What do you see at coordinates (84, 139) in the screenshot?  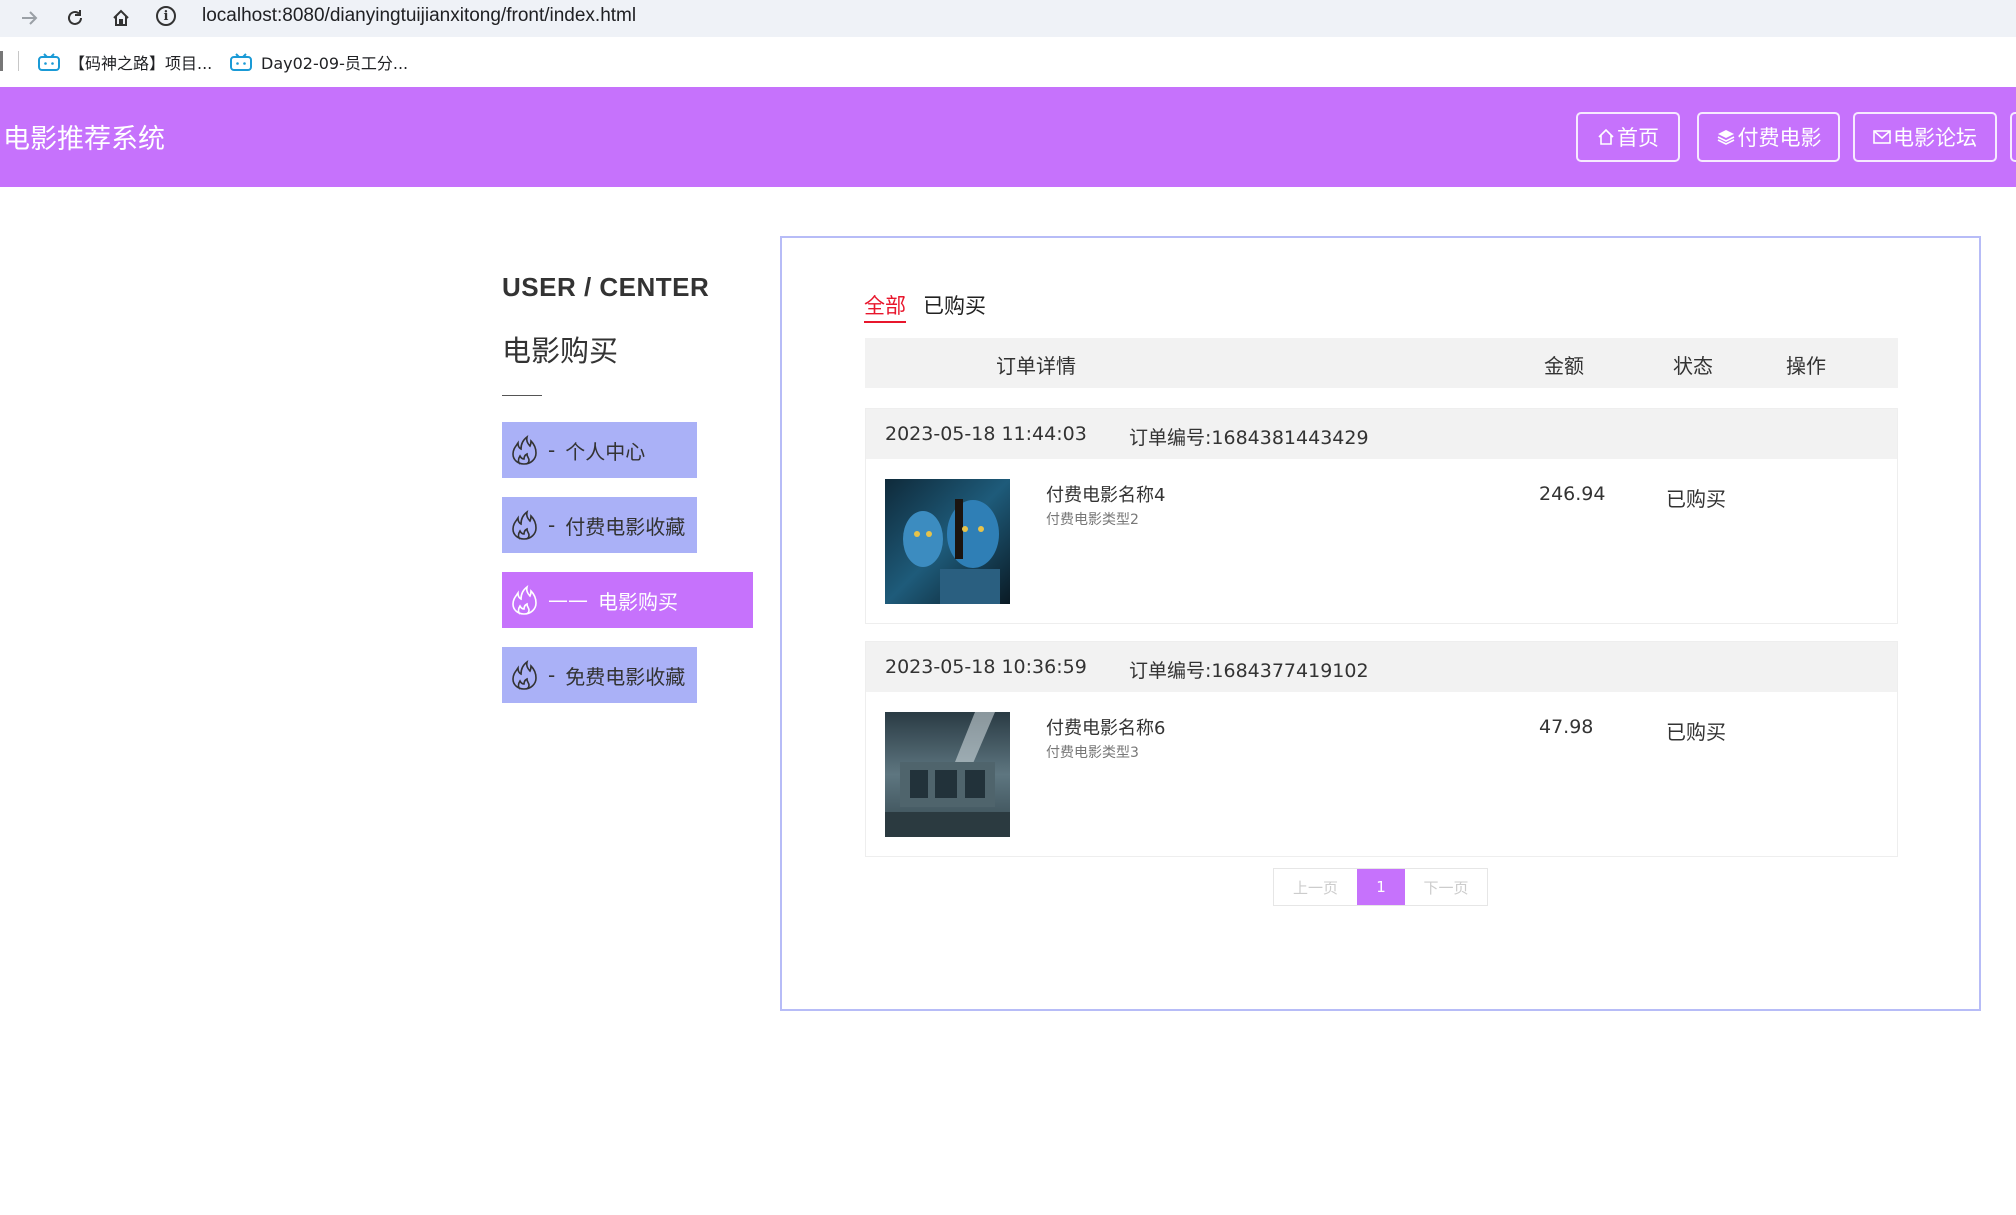 I see `site-title: 电影推荐系统` at bounding box center [84, 139].